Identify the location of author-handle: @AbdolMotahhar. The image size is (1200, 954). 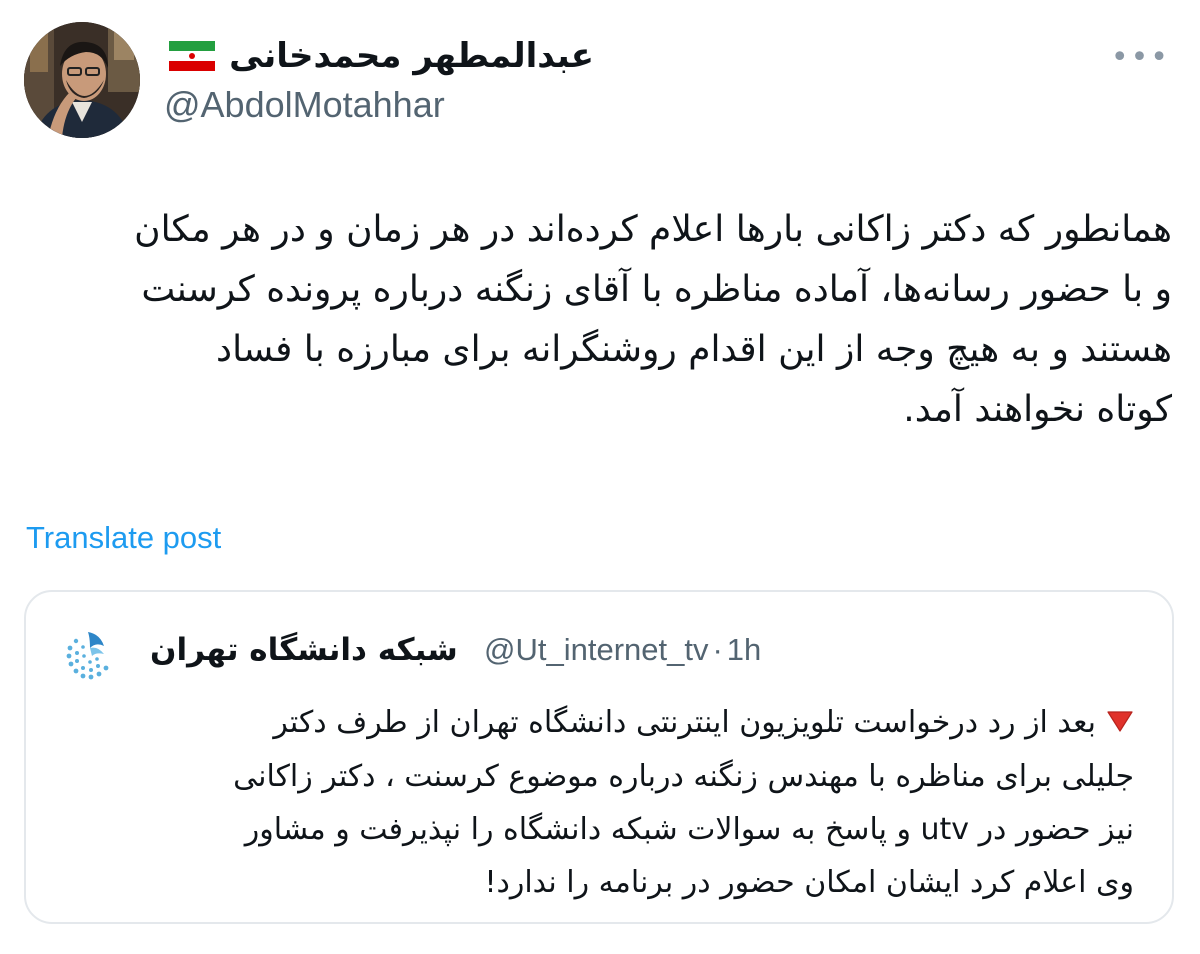
(304, 105).